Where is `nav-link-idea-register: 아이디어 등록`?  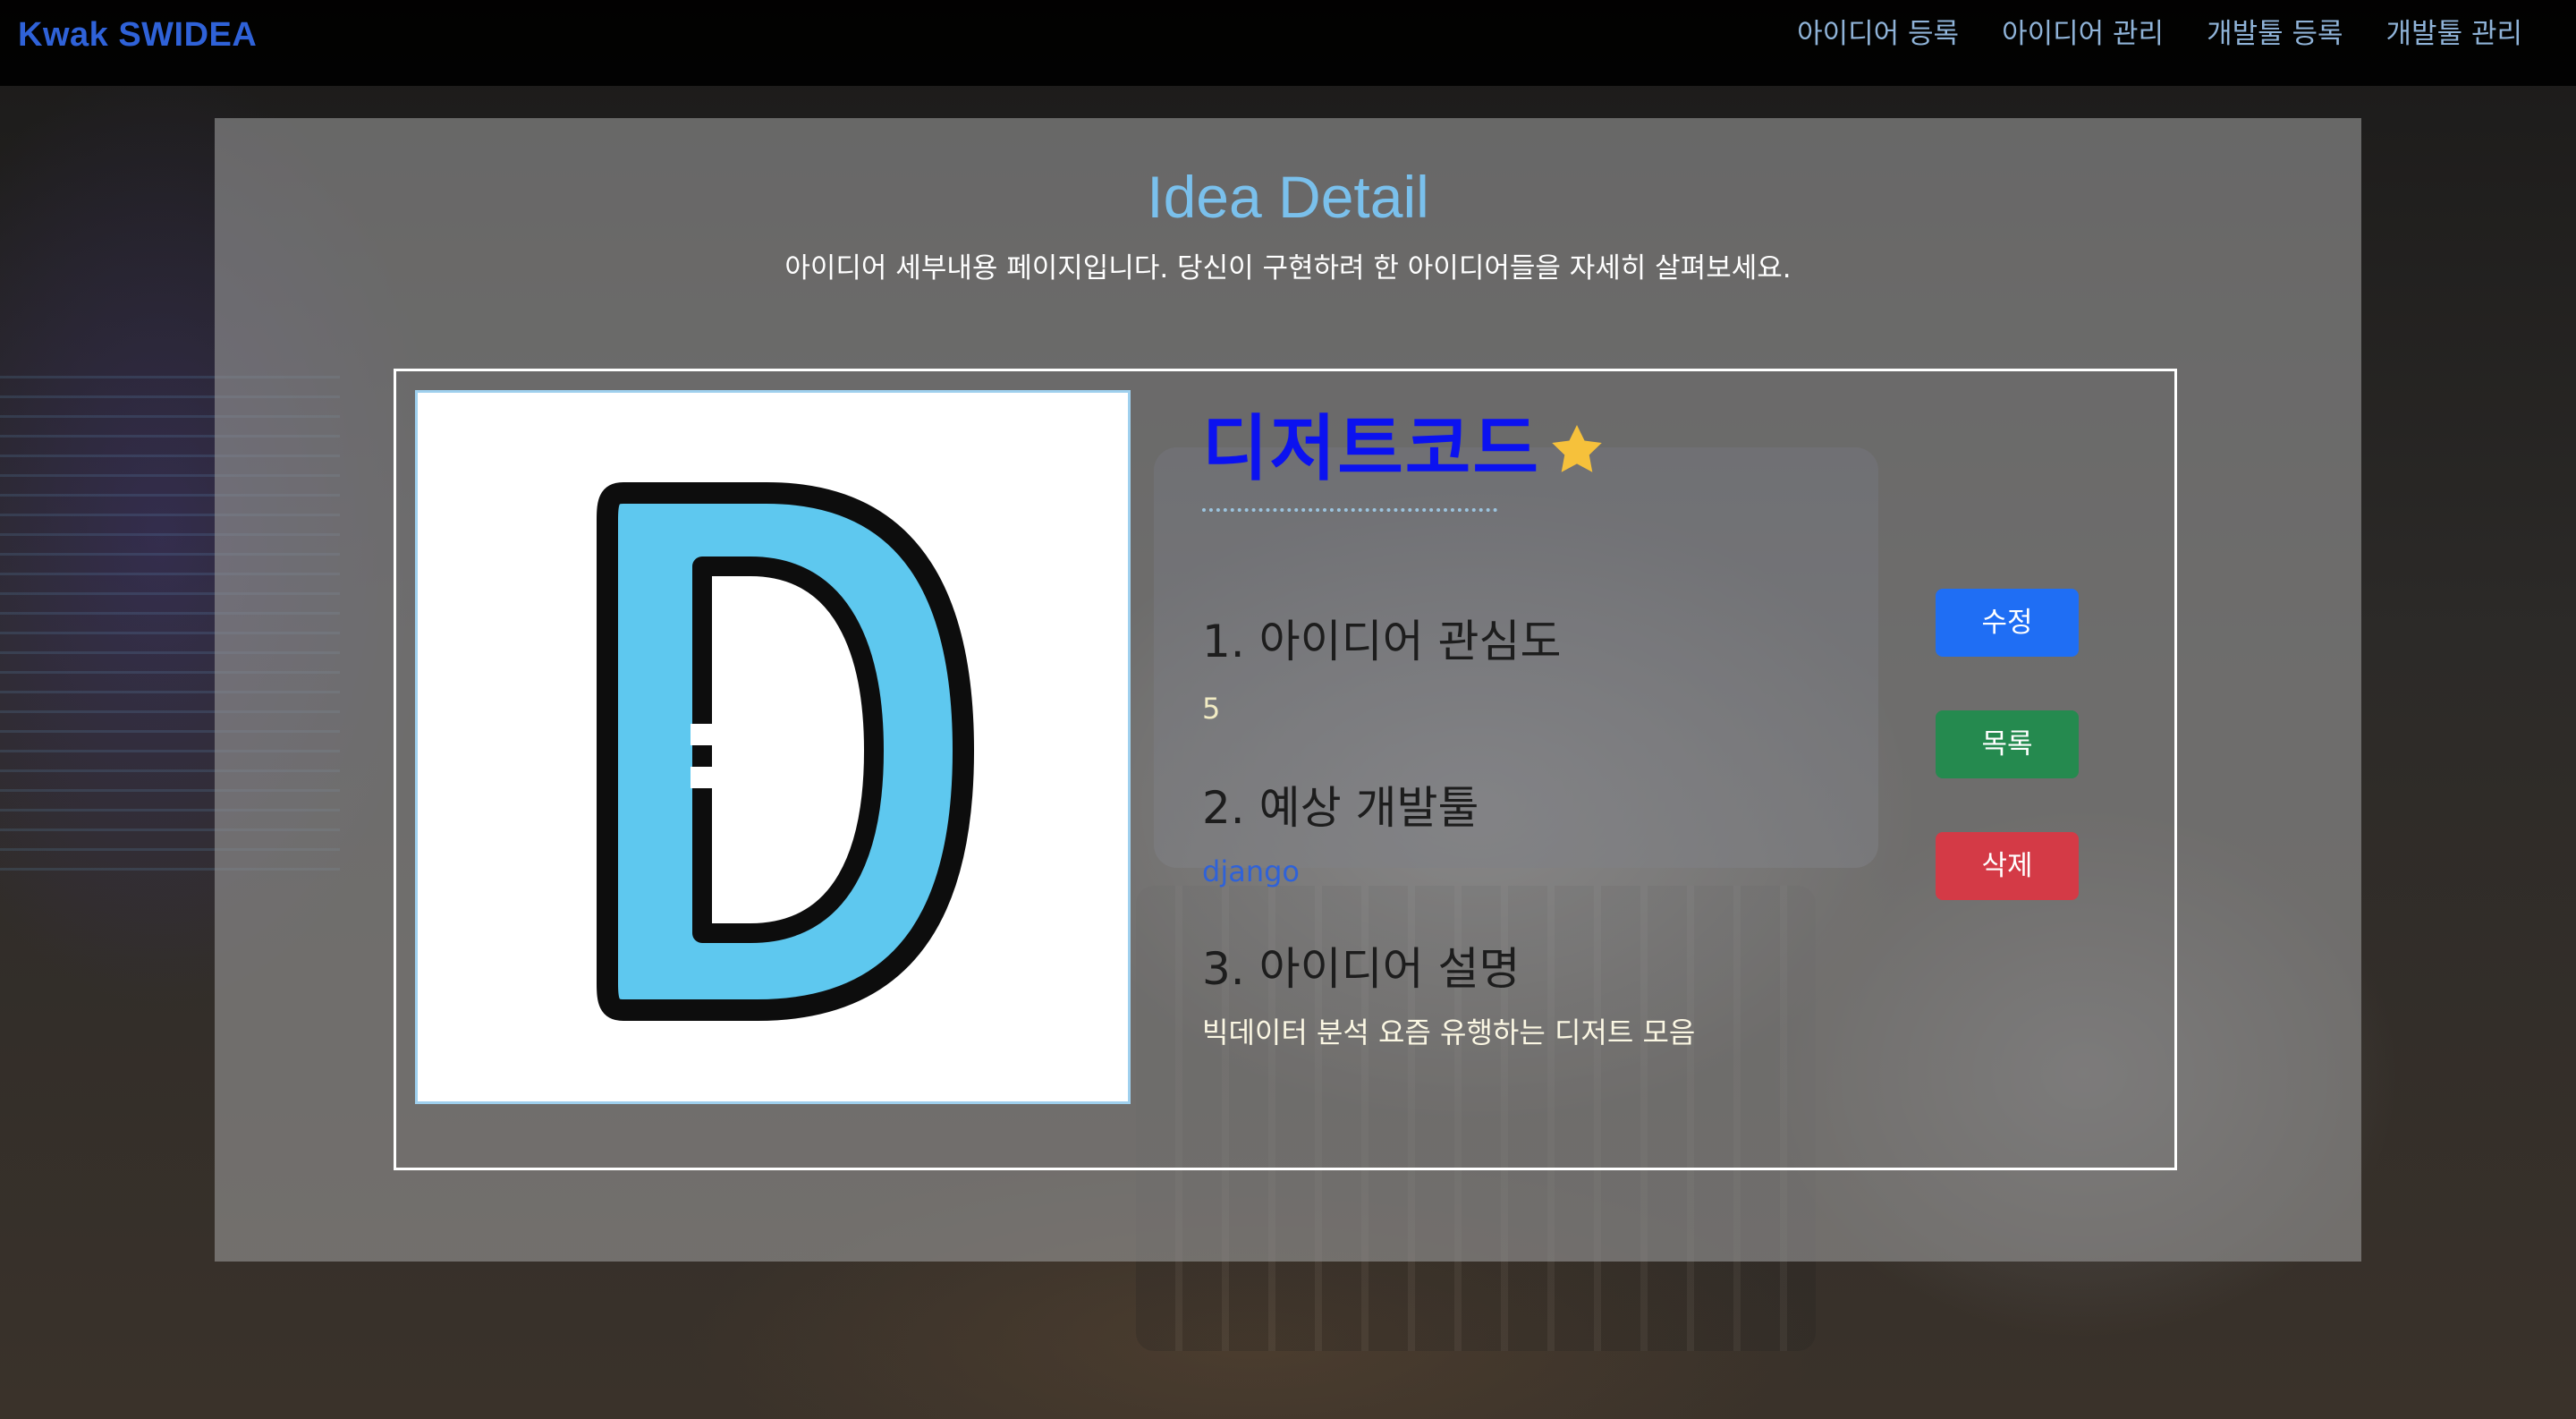 nav-link-idea-register: 아이디어 등록 is located at coordinates (1878, 34).